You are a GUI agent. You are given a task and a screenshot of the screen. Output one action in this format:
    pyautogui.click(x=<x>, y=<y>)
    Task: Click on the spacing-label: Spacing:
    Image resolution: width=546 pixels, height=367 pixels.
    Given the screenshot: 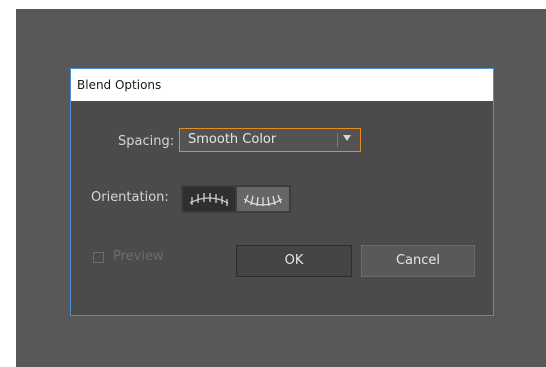 What is the action you would take?
    pyautogui.click(x=146, y=141)
    